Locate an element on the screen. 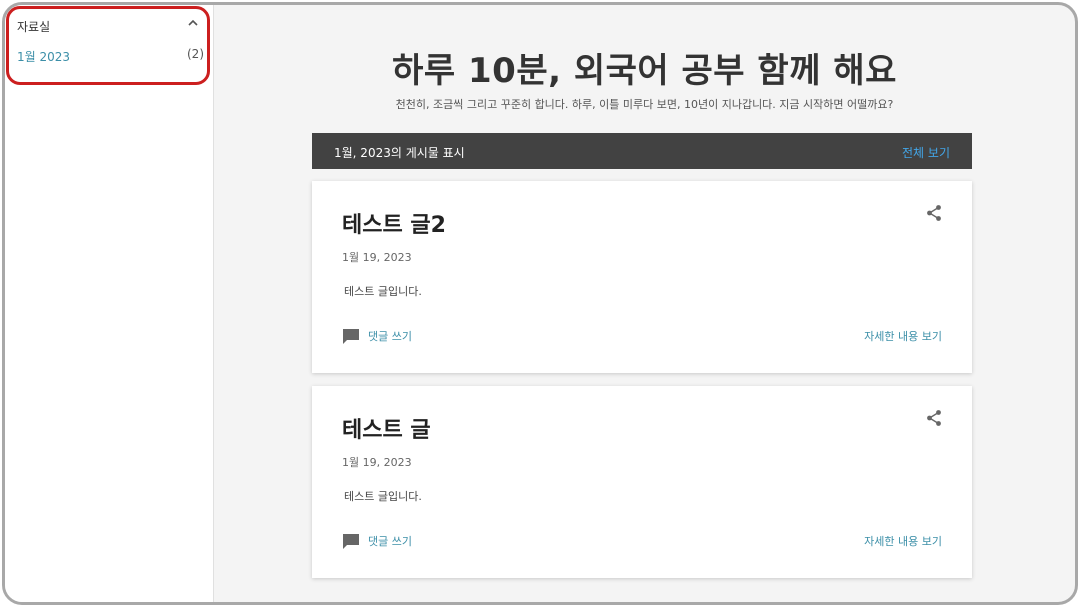 This screenshot has width=1080, height=607. archive-item-jan-2023: 1월 2023 is located at coordinates (43, 56).